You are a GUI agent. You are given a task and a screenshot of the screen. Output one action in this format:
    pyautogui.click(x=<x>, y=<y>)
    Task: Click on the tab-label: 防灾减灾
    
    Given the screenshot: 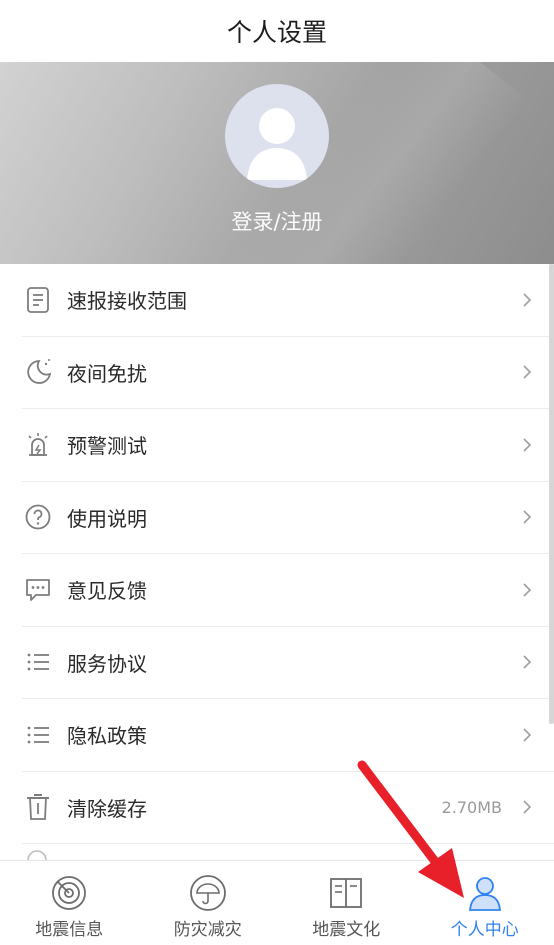 What is the action you would take?
    pyautogui.click(x=208, y=927)
    